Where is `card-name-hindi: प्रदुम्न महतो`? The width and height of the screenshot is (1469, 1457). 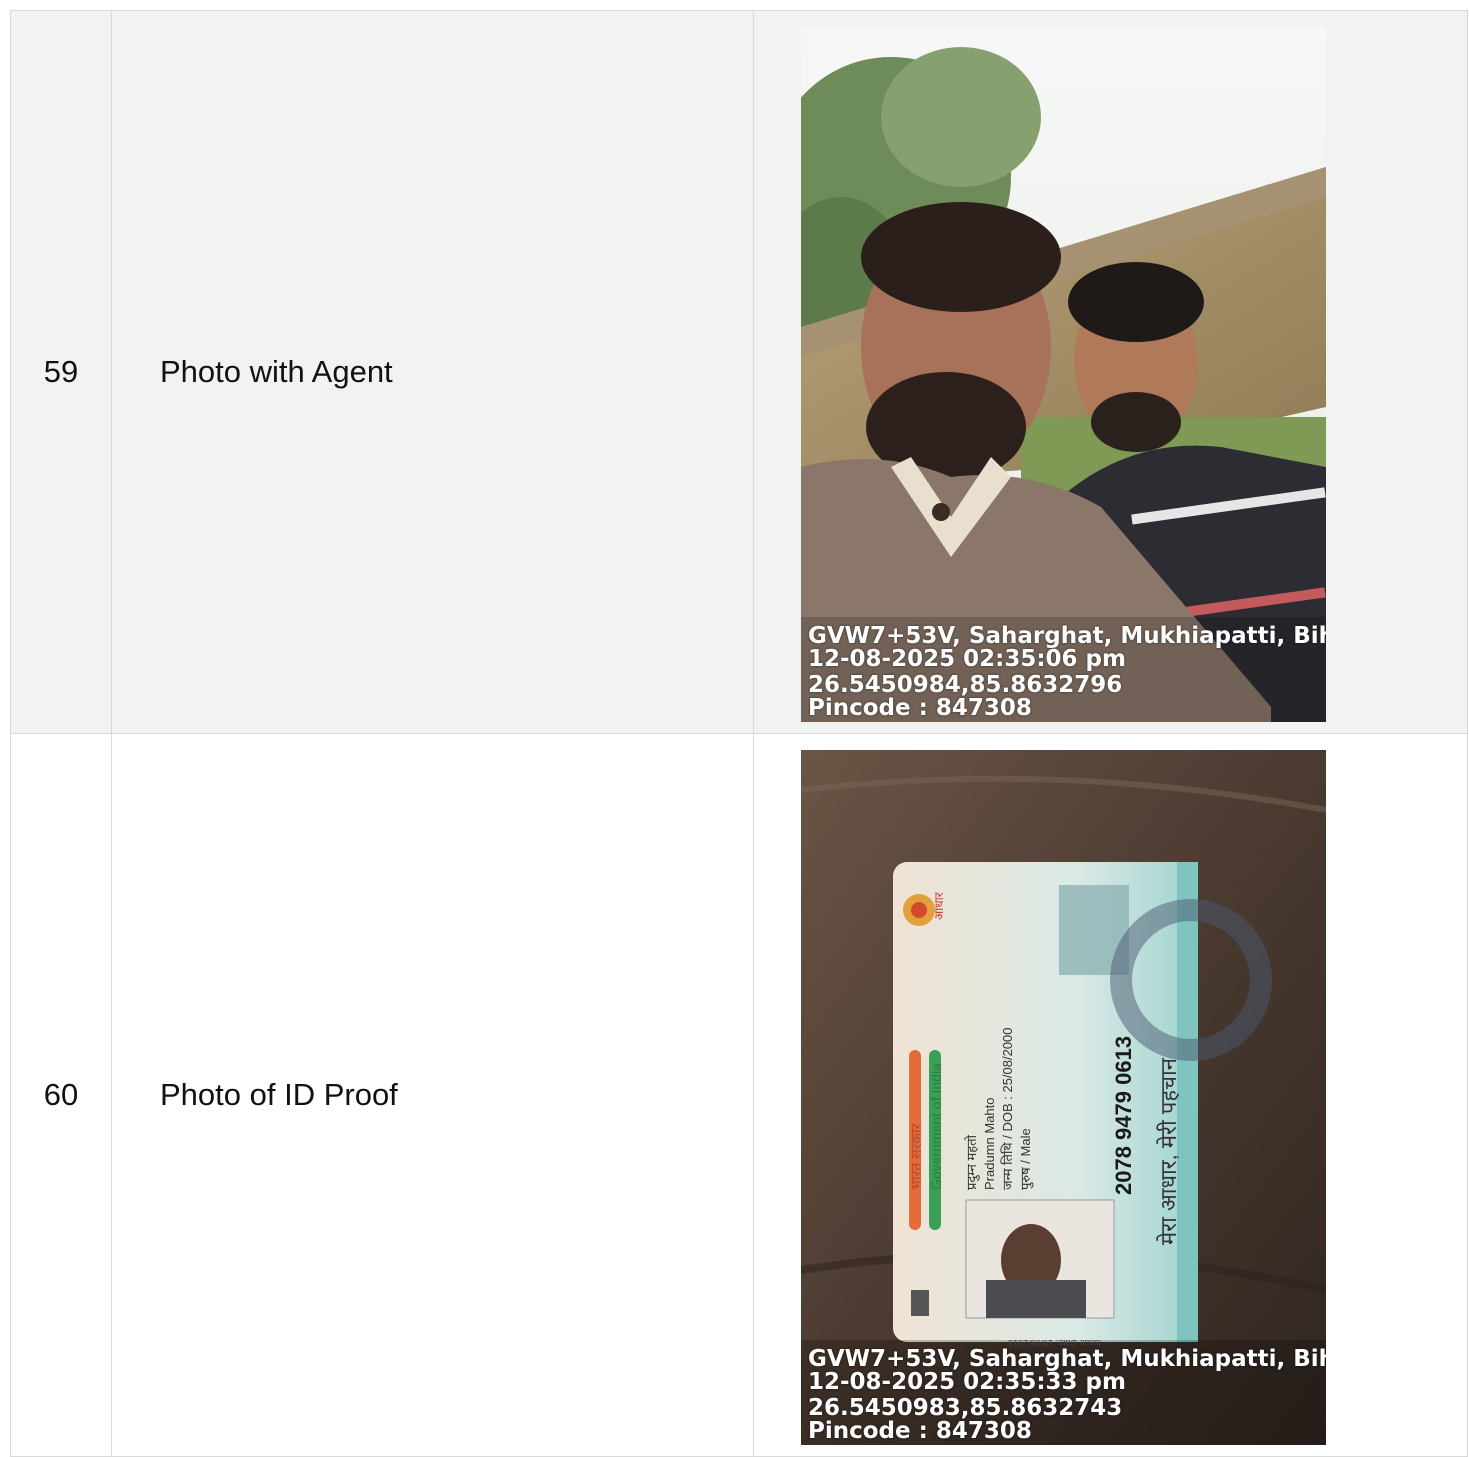
card-name-hindi: प्रदुम्न महतो is located at coordinates (972, 1162).